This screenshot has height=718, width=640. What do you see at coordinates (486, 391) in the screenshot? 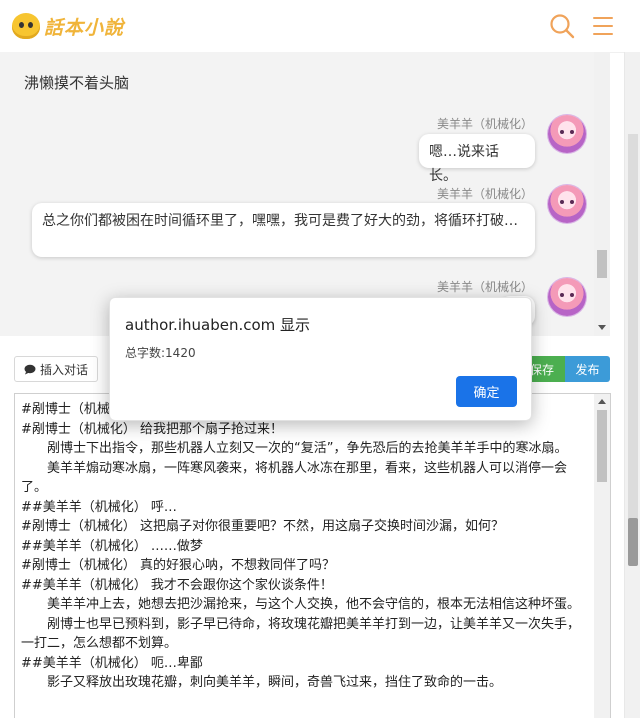
I see `dialog-ok-button: 确定` at bounding box center [486, 391].